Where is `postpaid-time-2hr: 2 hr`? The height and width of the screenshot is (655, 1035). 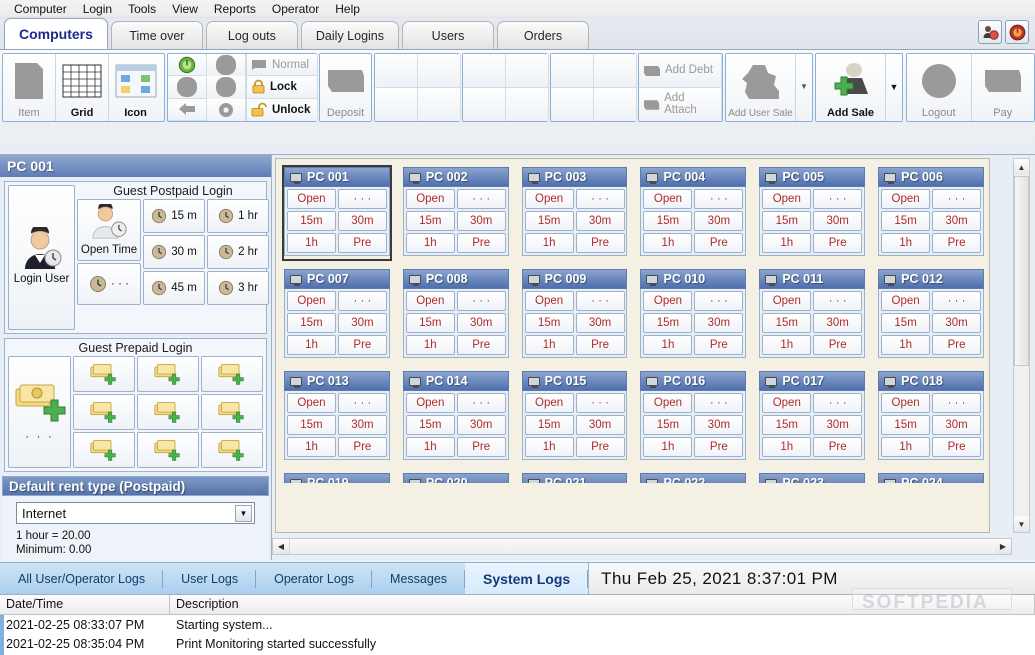 postpaid-time-2hr: 2 hr is located at coordinates (238, 252).